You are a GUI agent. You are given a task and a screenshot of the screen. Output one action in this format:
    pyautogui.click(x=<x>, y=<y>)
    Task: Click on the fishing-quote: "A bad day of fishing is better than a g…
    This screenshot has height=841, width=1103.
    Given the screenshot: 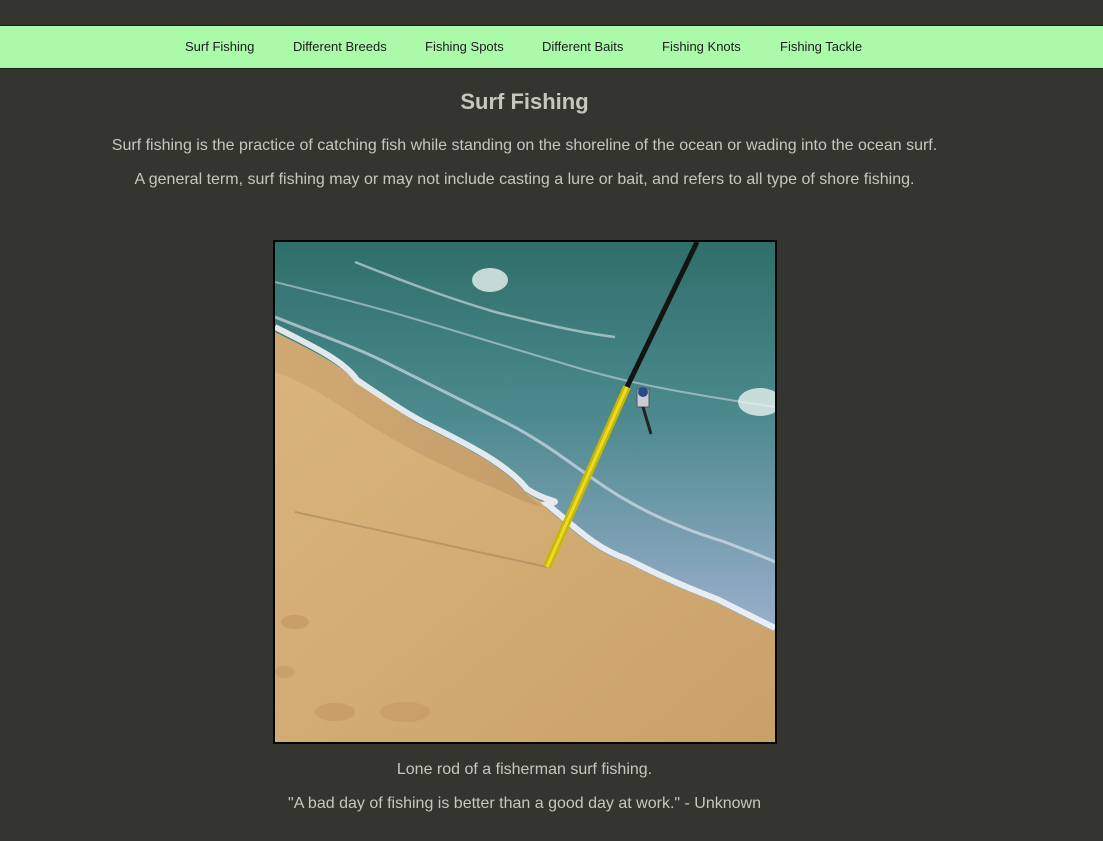 What is the action you would take?
    pyautogui.click(x=524, y=803)
    